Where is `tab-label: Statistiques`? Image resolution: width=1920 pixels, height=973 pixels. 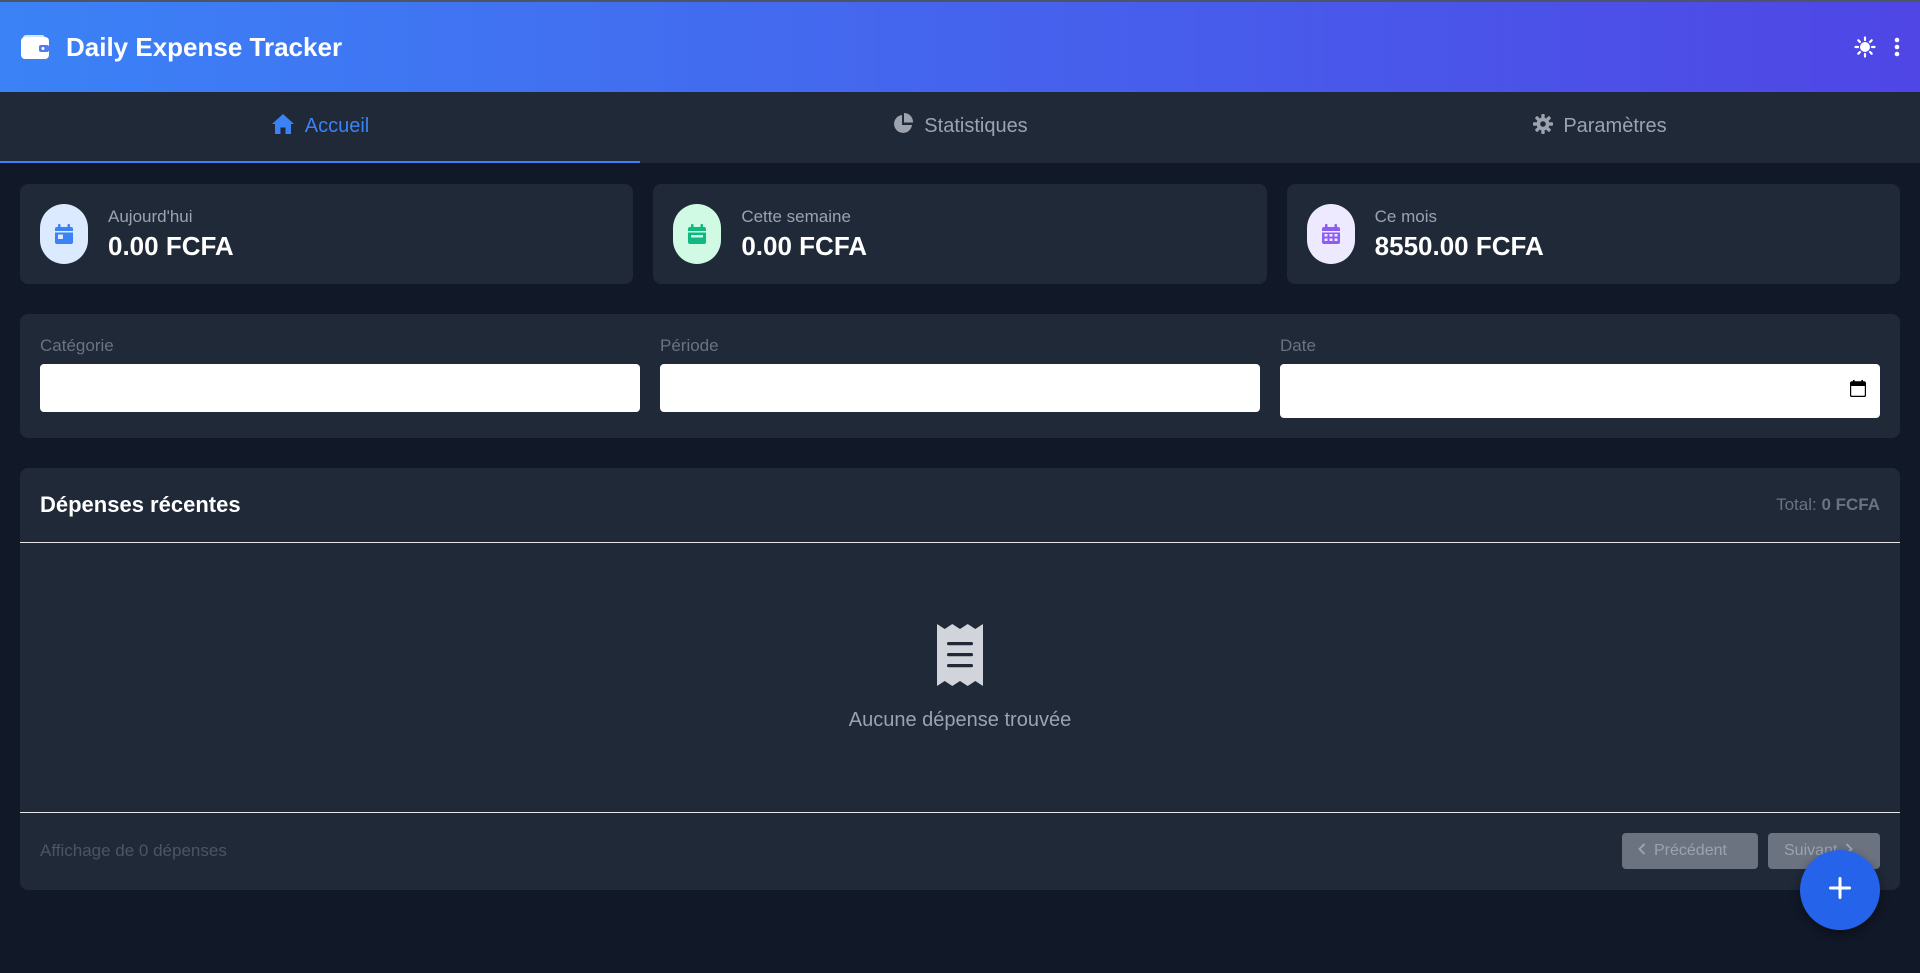
tab-label: Statistiques is located at coordinates (976, 126).